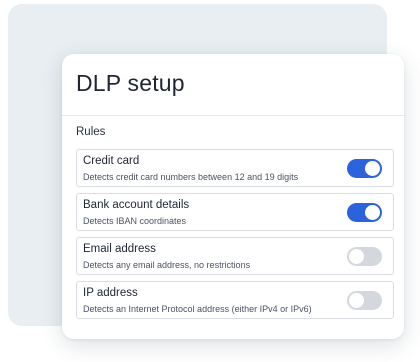 This screenshot has width=420, height=362. What do you see at coordinates (364, 212) in the screenshot?
I see `bank-account-toggle` at bounding box center [364, 212].